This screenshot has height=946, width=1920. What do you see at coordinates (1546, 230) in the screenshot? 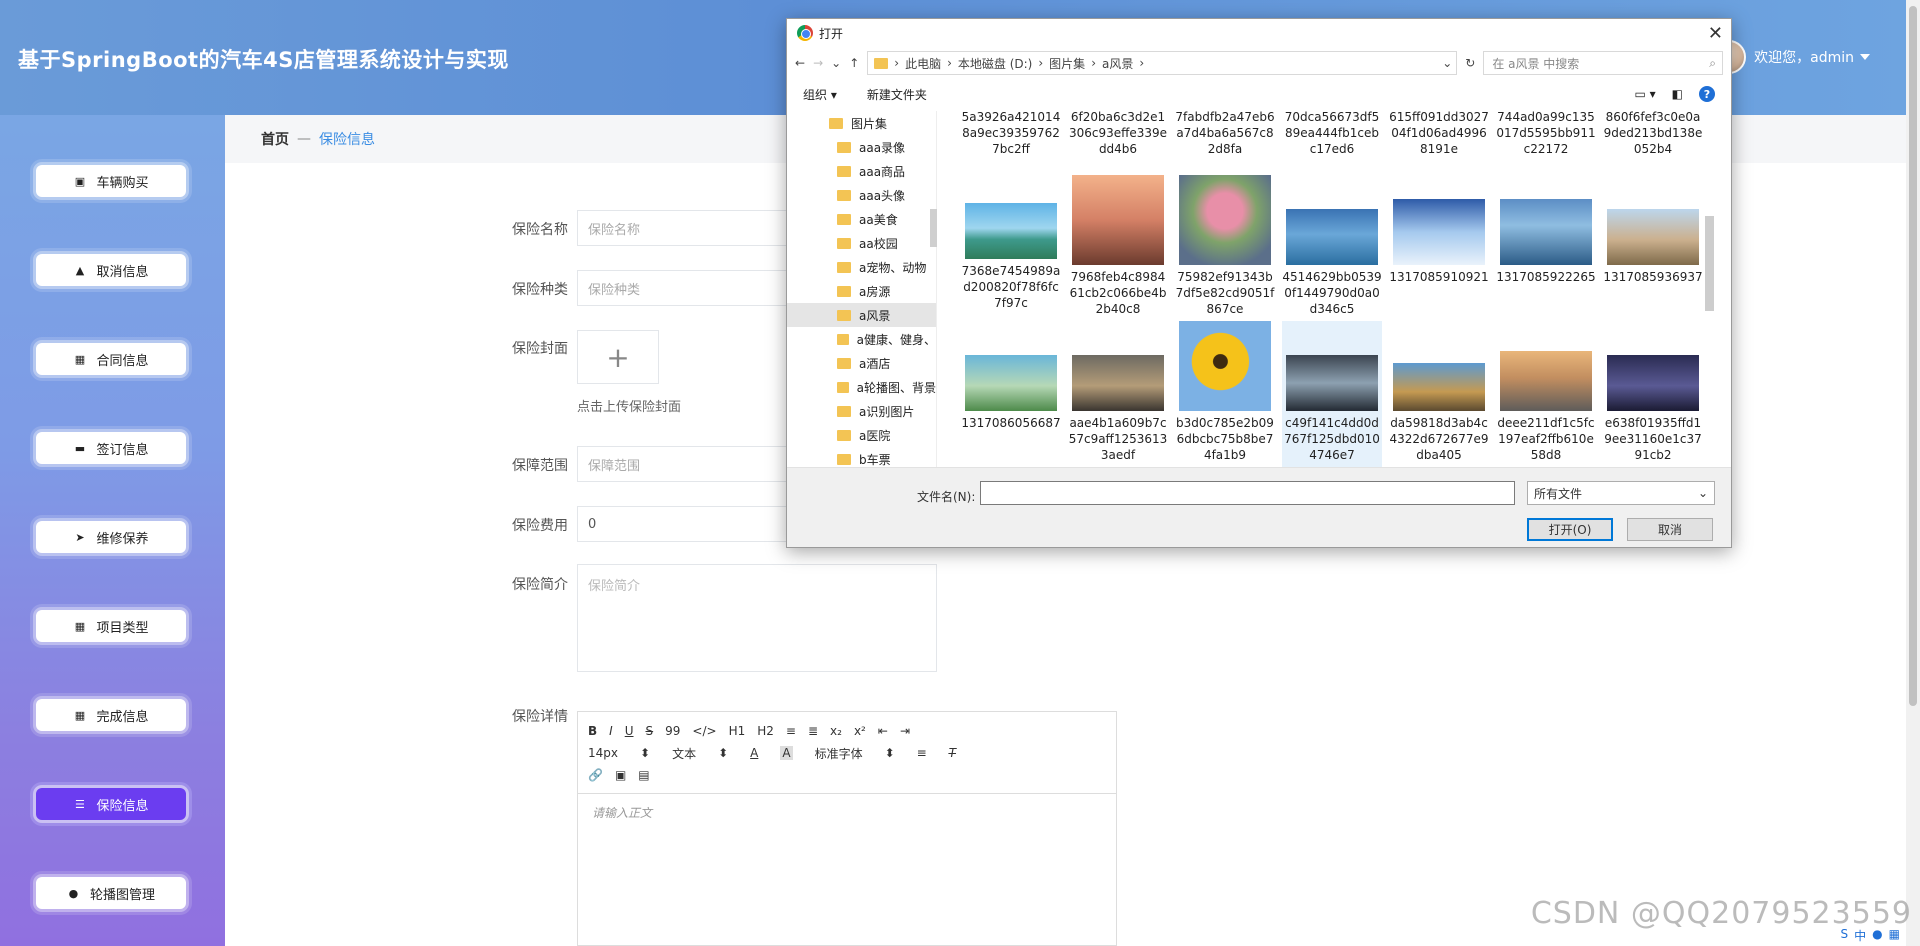
I see `file-tile: 1317085922265` at bounding box center [1546, 230].